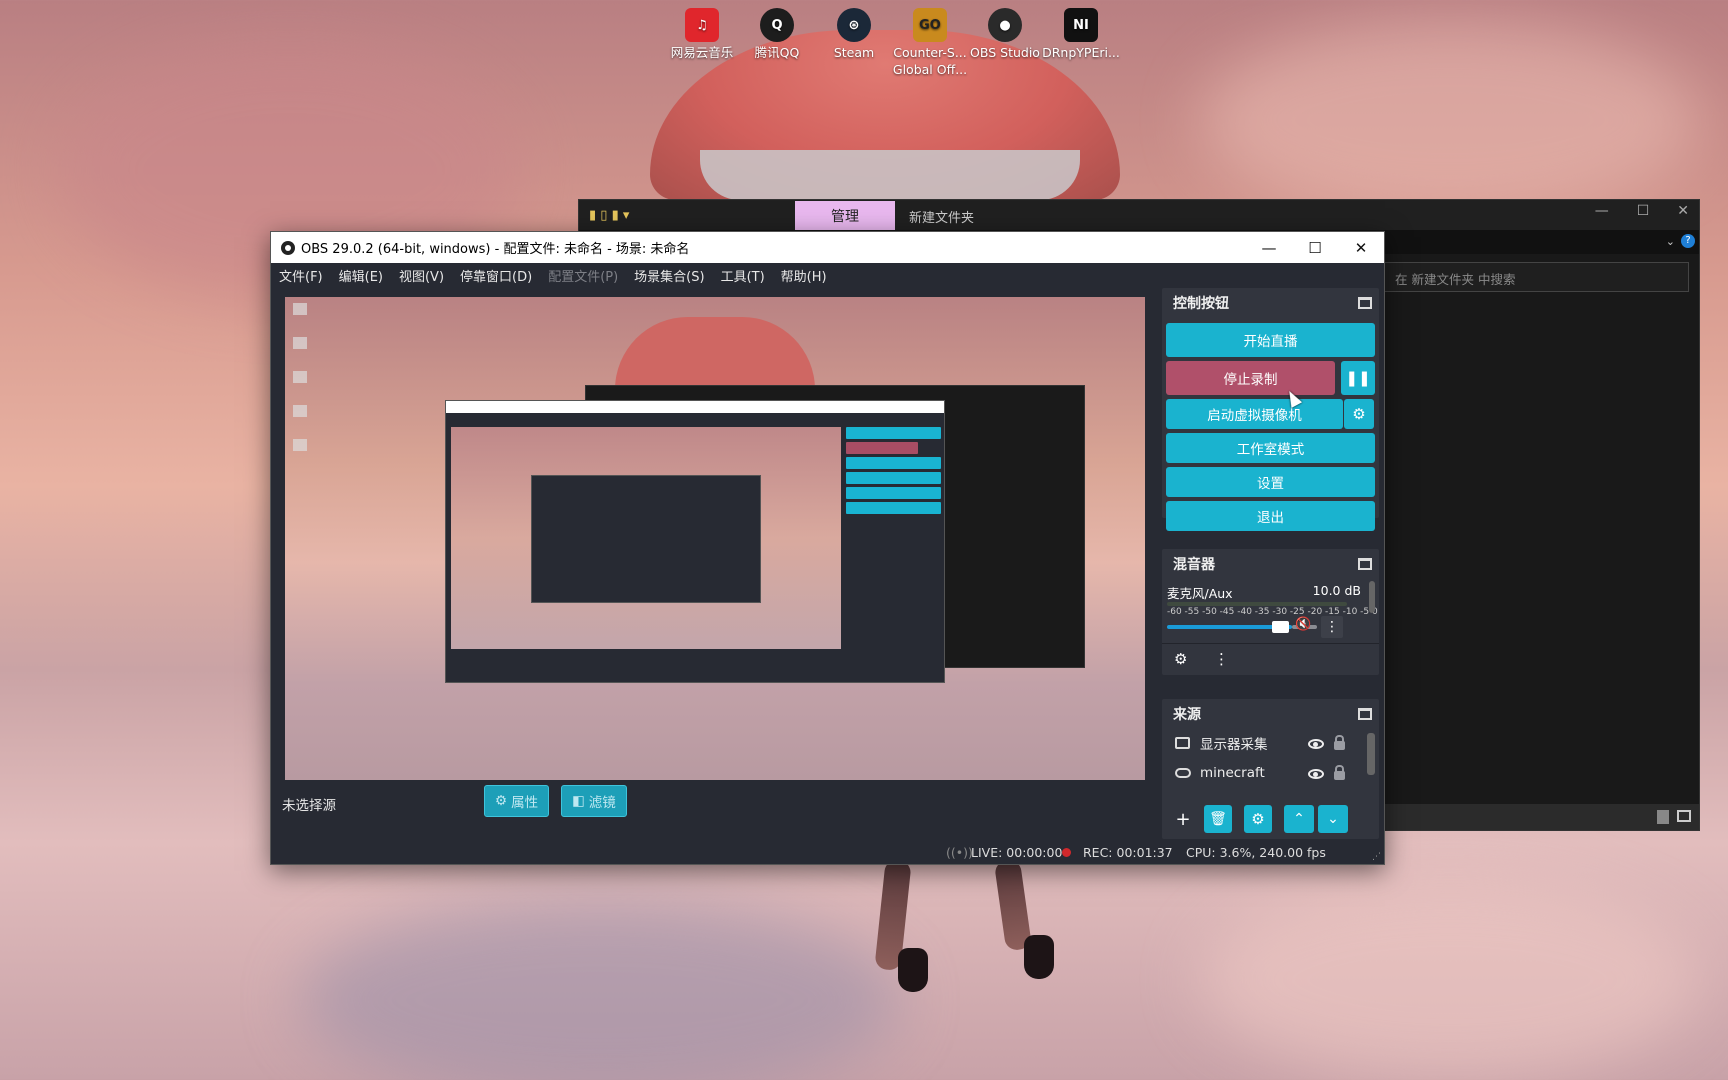  Describe the element at coordinates (1684, 816) in the screenshot. I see `large-icons-view-icon` at that location.